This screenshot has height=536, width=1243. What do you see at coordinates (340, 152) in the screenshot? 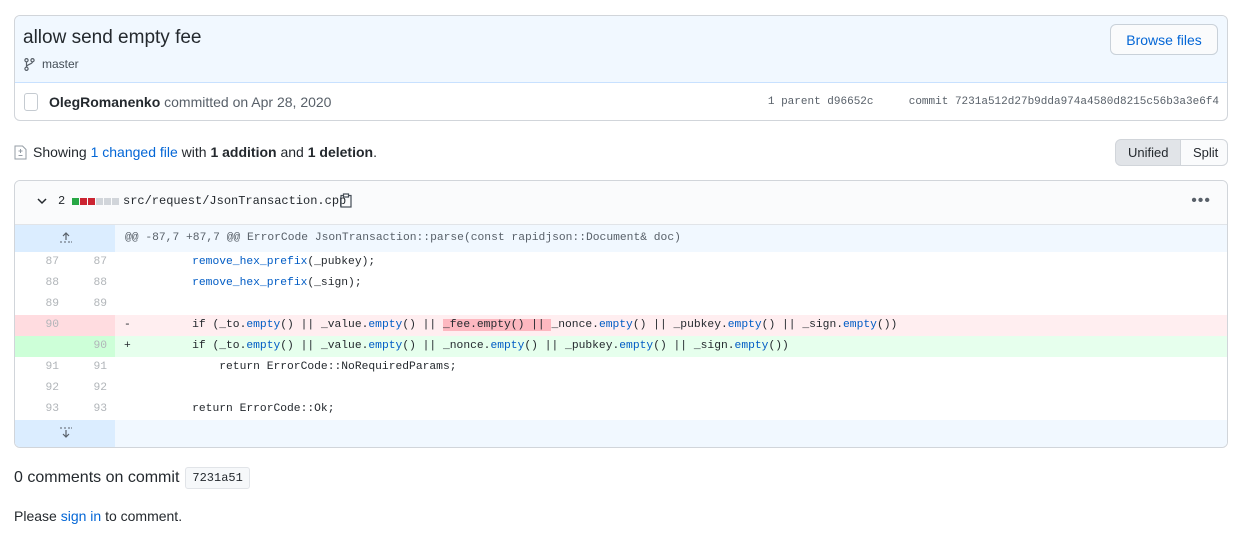
I see `deletions-count: 1 deletion` at bounding box center [340, 152].